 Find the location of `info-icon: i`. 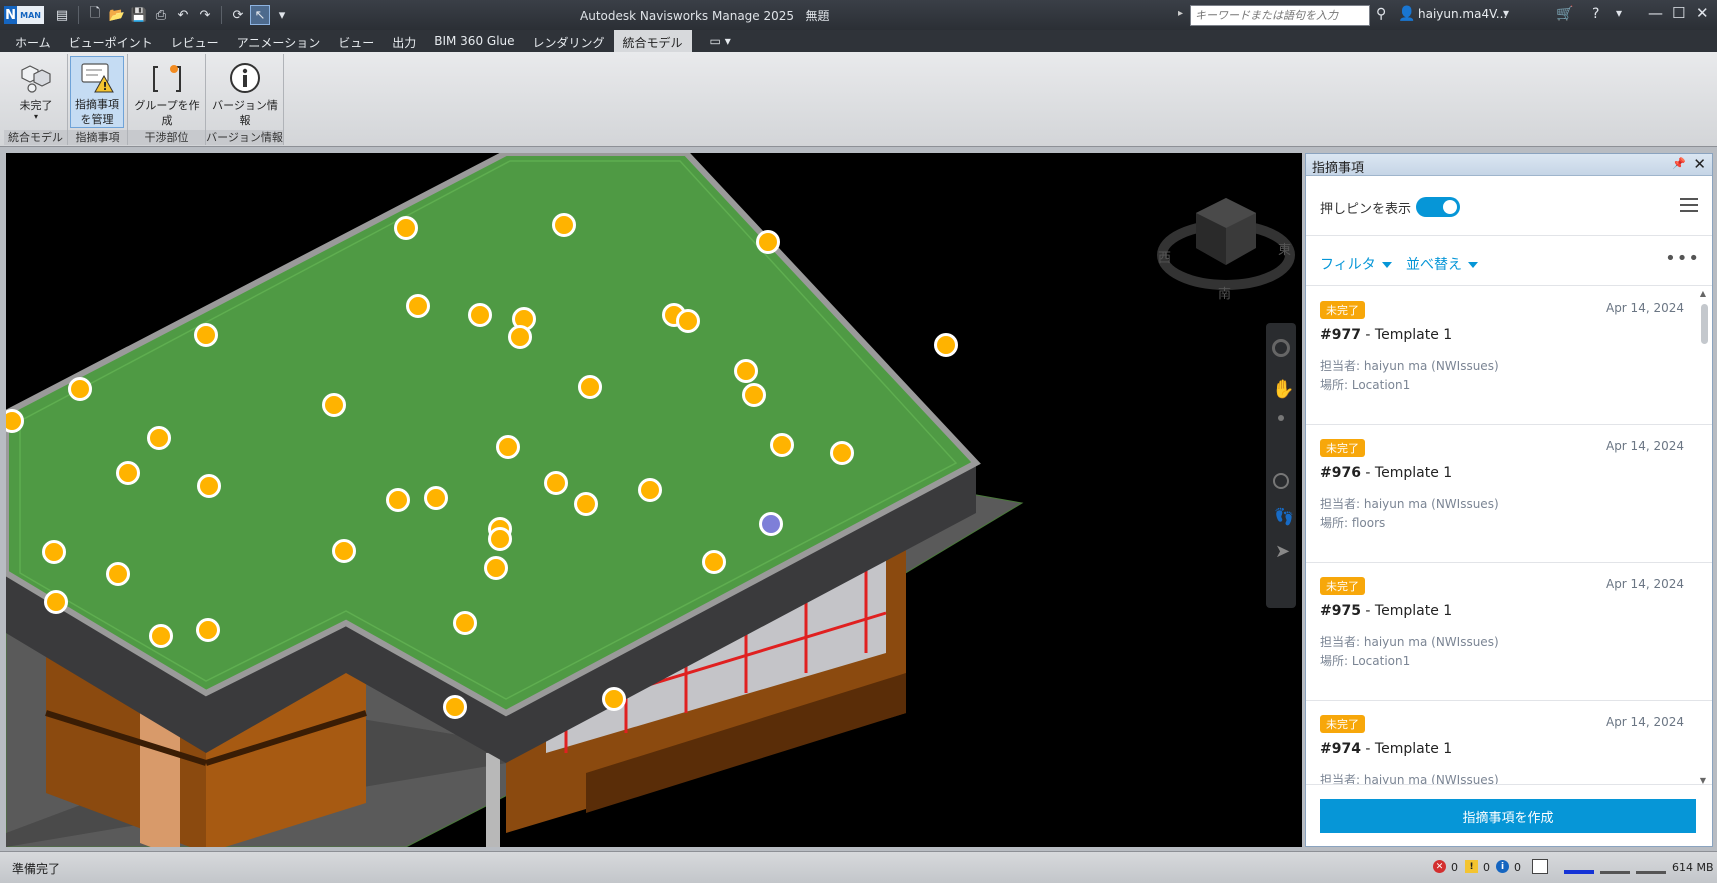

info-icon: i is located at coordinates (1502, 866).